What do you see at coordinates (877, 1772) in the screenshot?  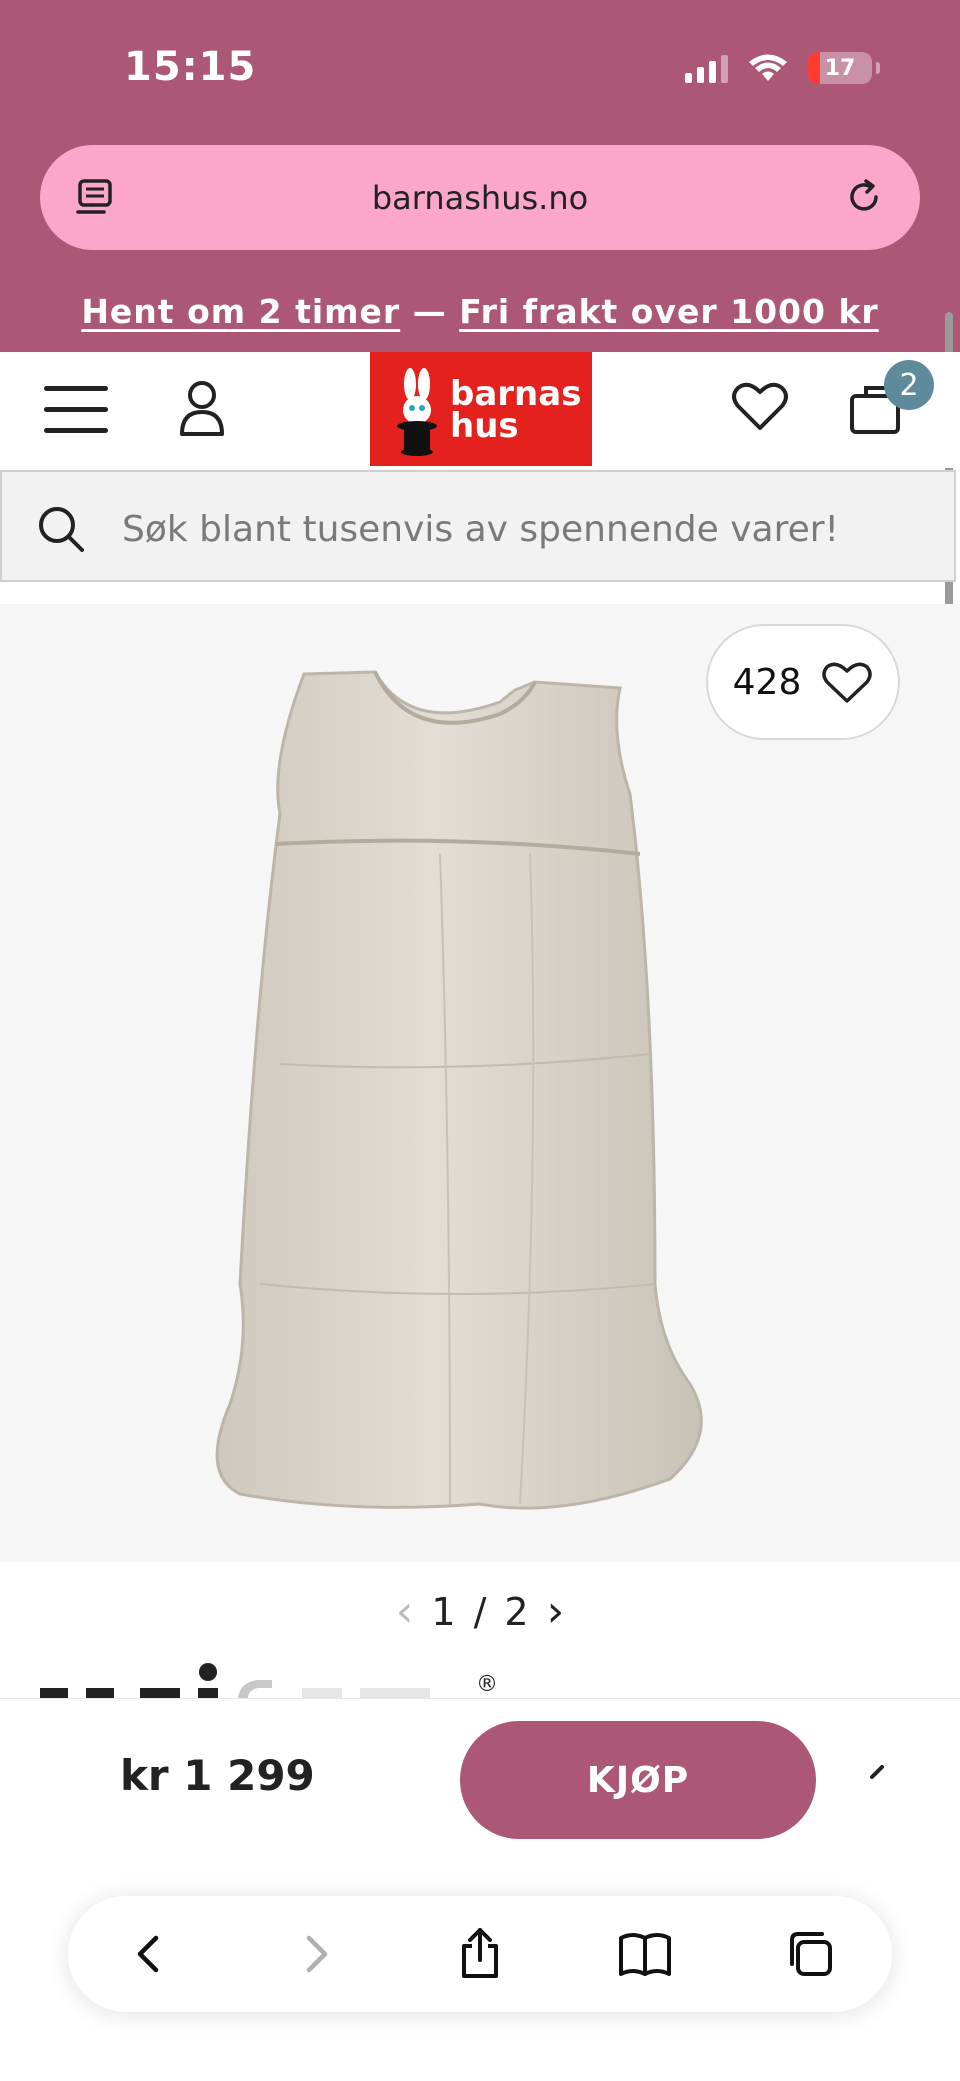 I see `partial-icon` at bounding box center [877, 1772].